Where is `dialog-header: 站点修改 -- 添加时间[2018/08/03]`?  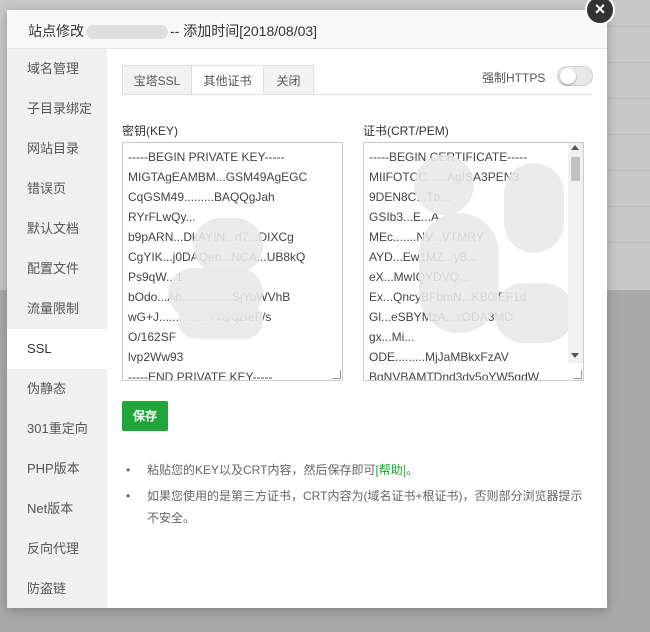 dialog-header: 站点修改 -- 添加时间[2018/08/03] is located at coordinates (307, 29).